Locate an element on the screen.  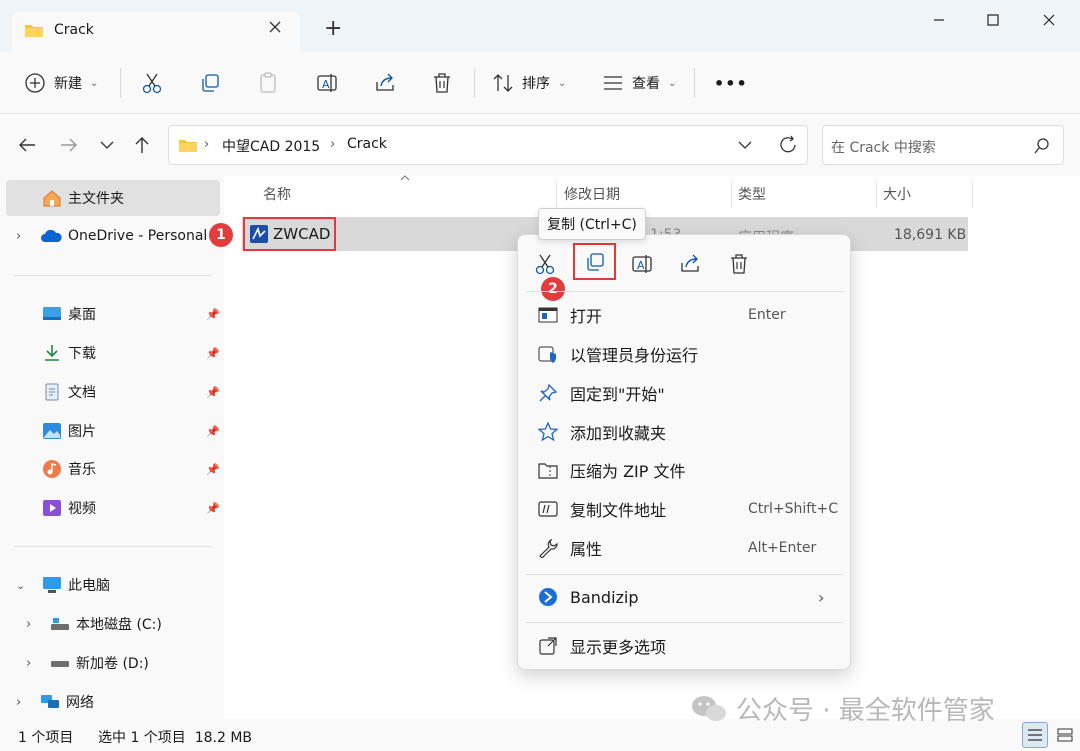
scissors-icon is located at coordinates (152, 83).